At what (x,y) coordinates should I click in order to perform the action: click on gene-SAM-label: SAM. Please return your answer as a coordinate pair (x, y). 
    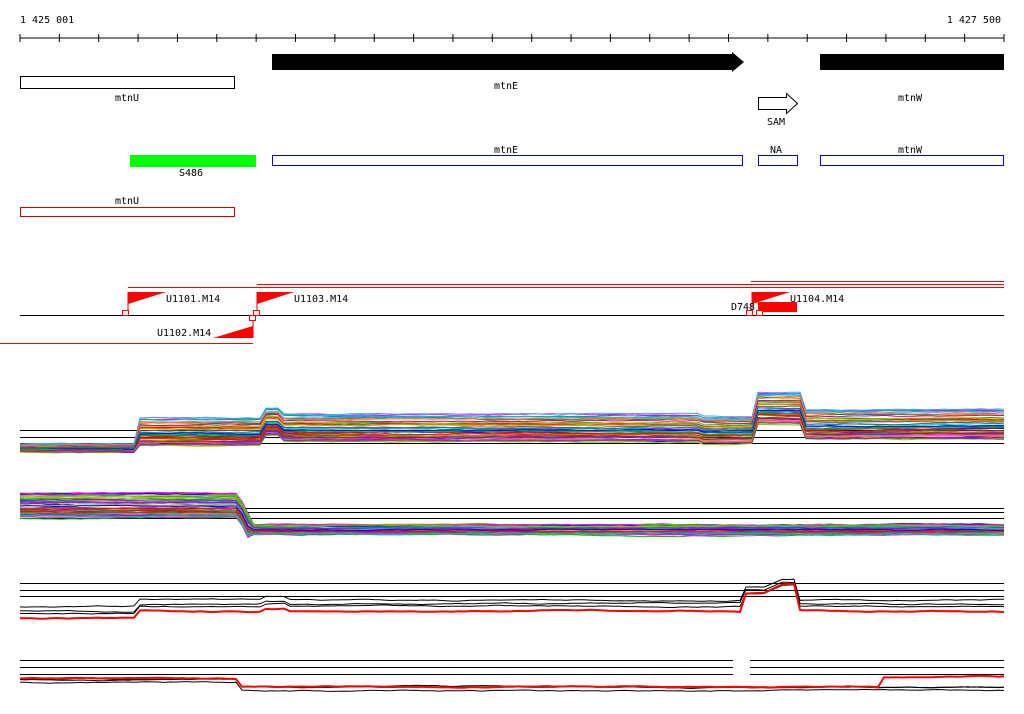
    Looking at the image, I should click on (776, 122).